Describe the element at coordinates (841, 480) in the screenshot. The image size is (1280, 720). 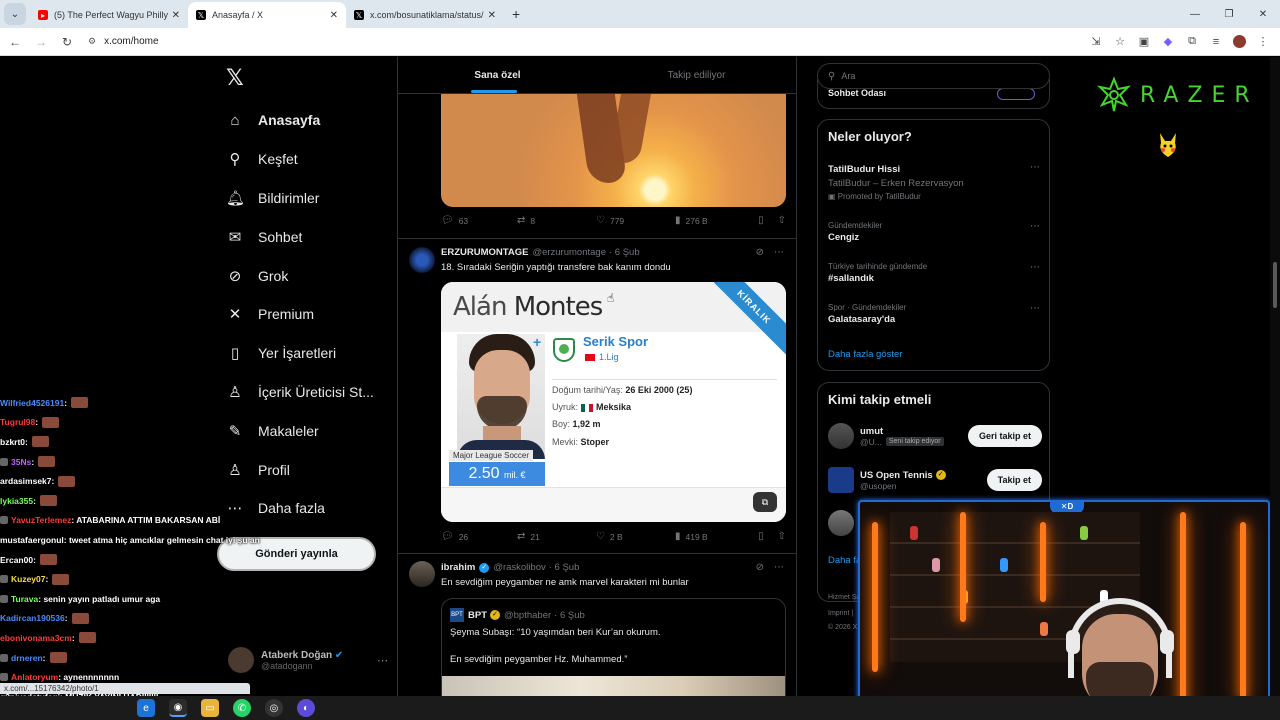
I see `us-open-logo-icon` at that location.